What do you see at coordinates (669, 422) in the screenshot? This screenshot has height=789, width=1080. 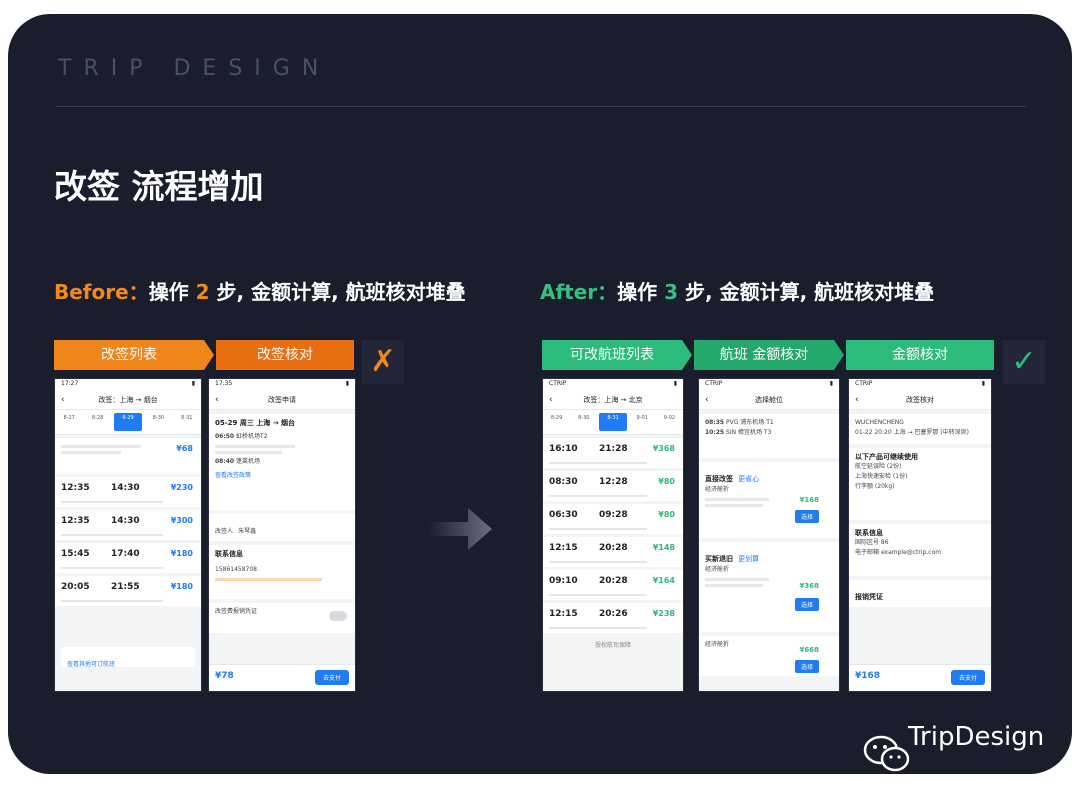 I see `date-tab: 9-02` at bounding box center [669, 422].